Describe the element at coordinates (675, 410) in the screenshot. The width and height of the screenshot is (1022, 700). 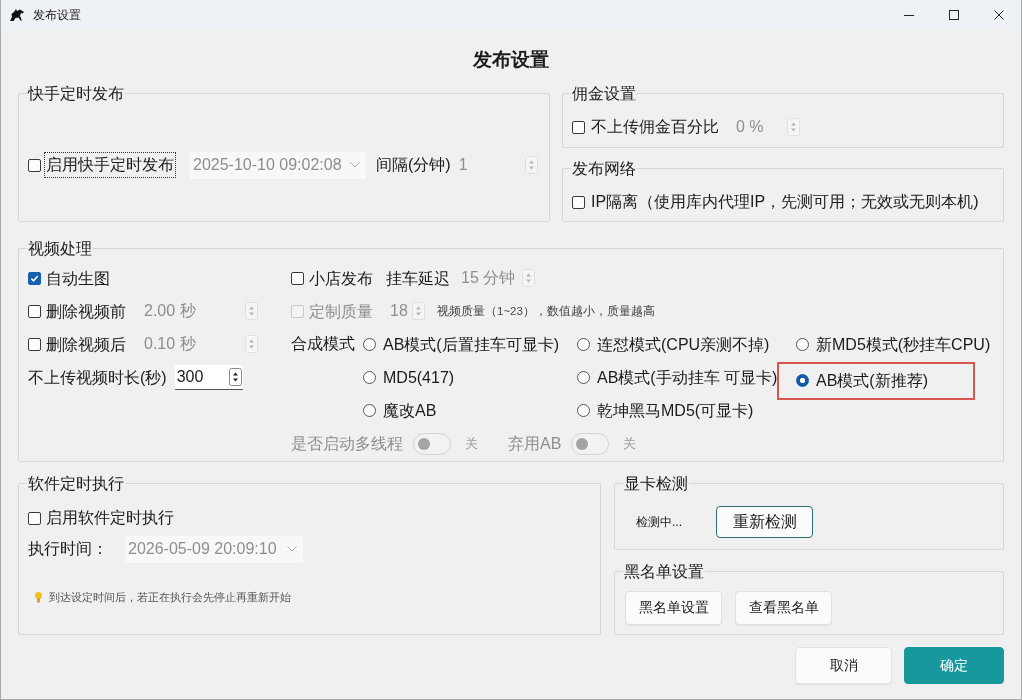
I see `radio-label: 乾坤黑马MD5(可显卡)` at that location.